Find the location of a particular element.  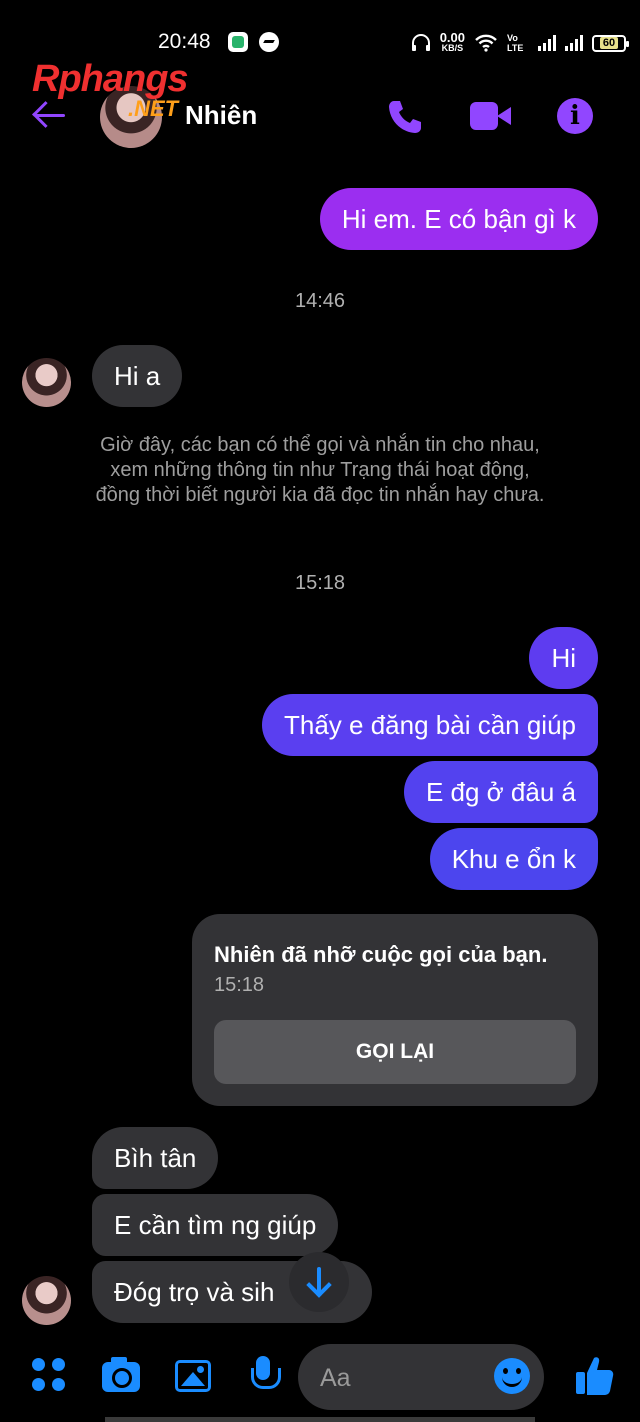

incoming-message: Bìh tân is located at coordinates (155, 1158).